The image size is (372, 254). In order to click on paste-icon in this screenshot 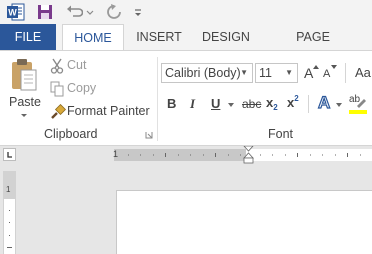, I will do `click(24, 75)`.